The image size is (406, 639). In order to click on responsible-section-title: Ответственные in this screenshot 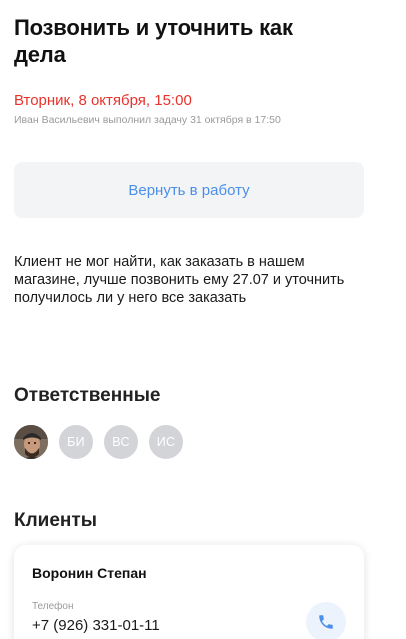, I will do `click(87, 395)`.